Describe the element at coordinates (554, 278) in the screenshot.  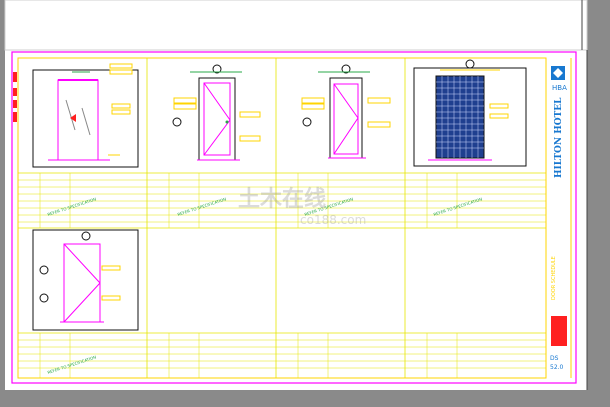
I see `drawing-title: DOOR SCHEDULE` at that location.